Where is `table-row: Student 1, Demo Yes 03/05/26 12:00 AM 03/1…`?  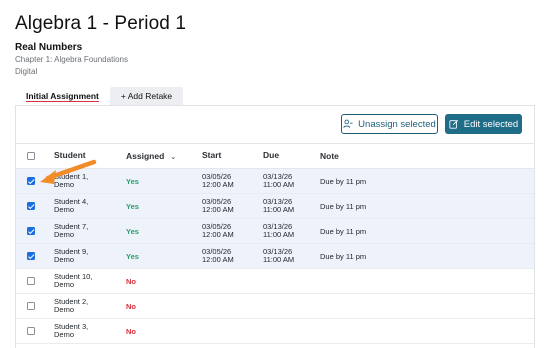
table-row: Student 1, Demo Yes 03/05/26 12:00 AM 03/1… is located at coordinates (275, 181).